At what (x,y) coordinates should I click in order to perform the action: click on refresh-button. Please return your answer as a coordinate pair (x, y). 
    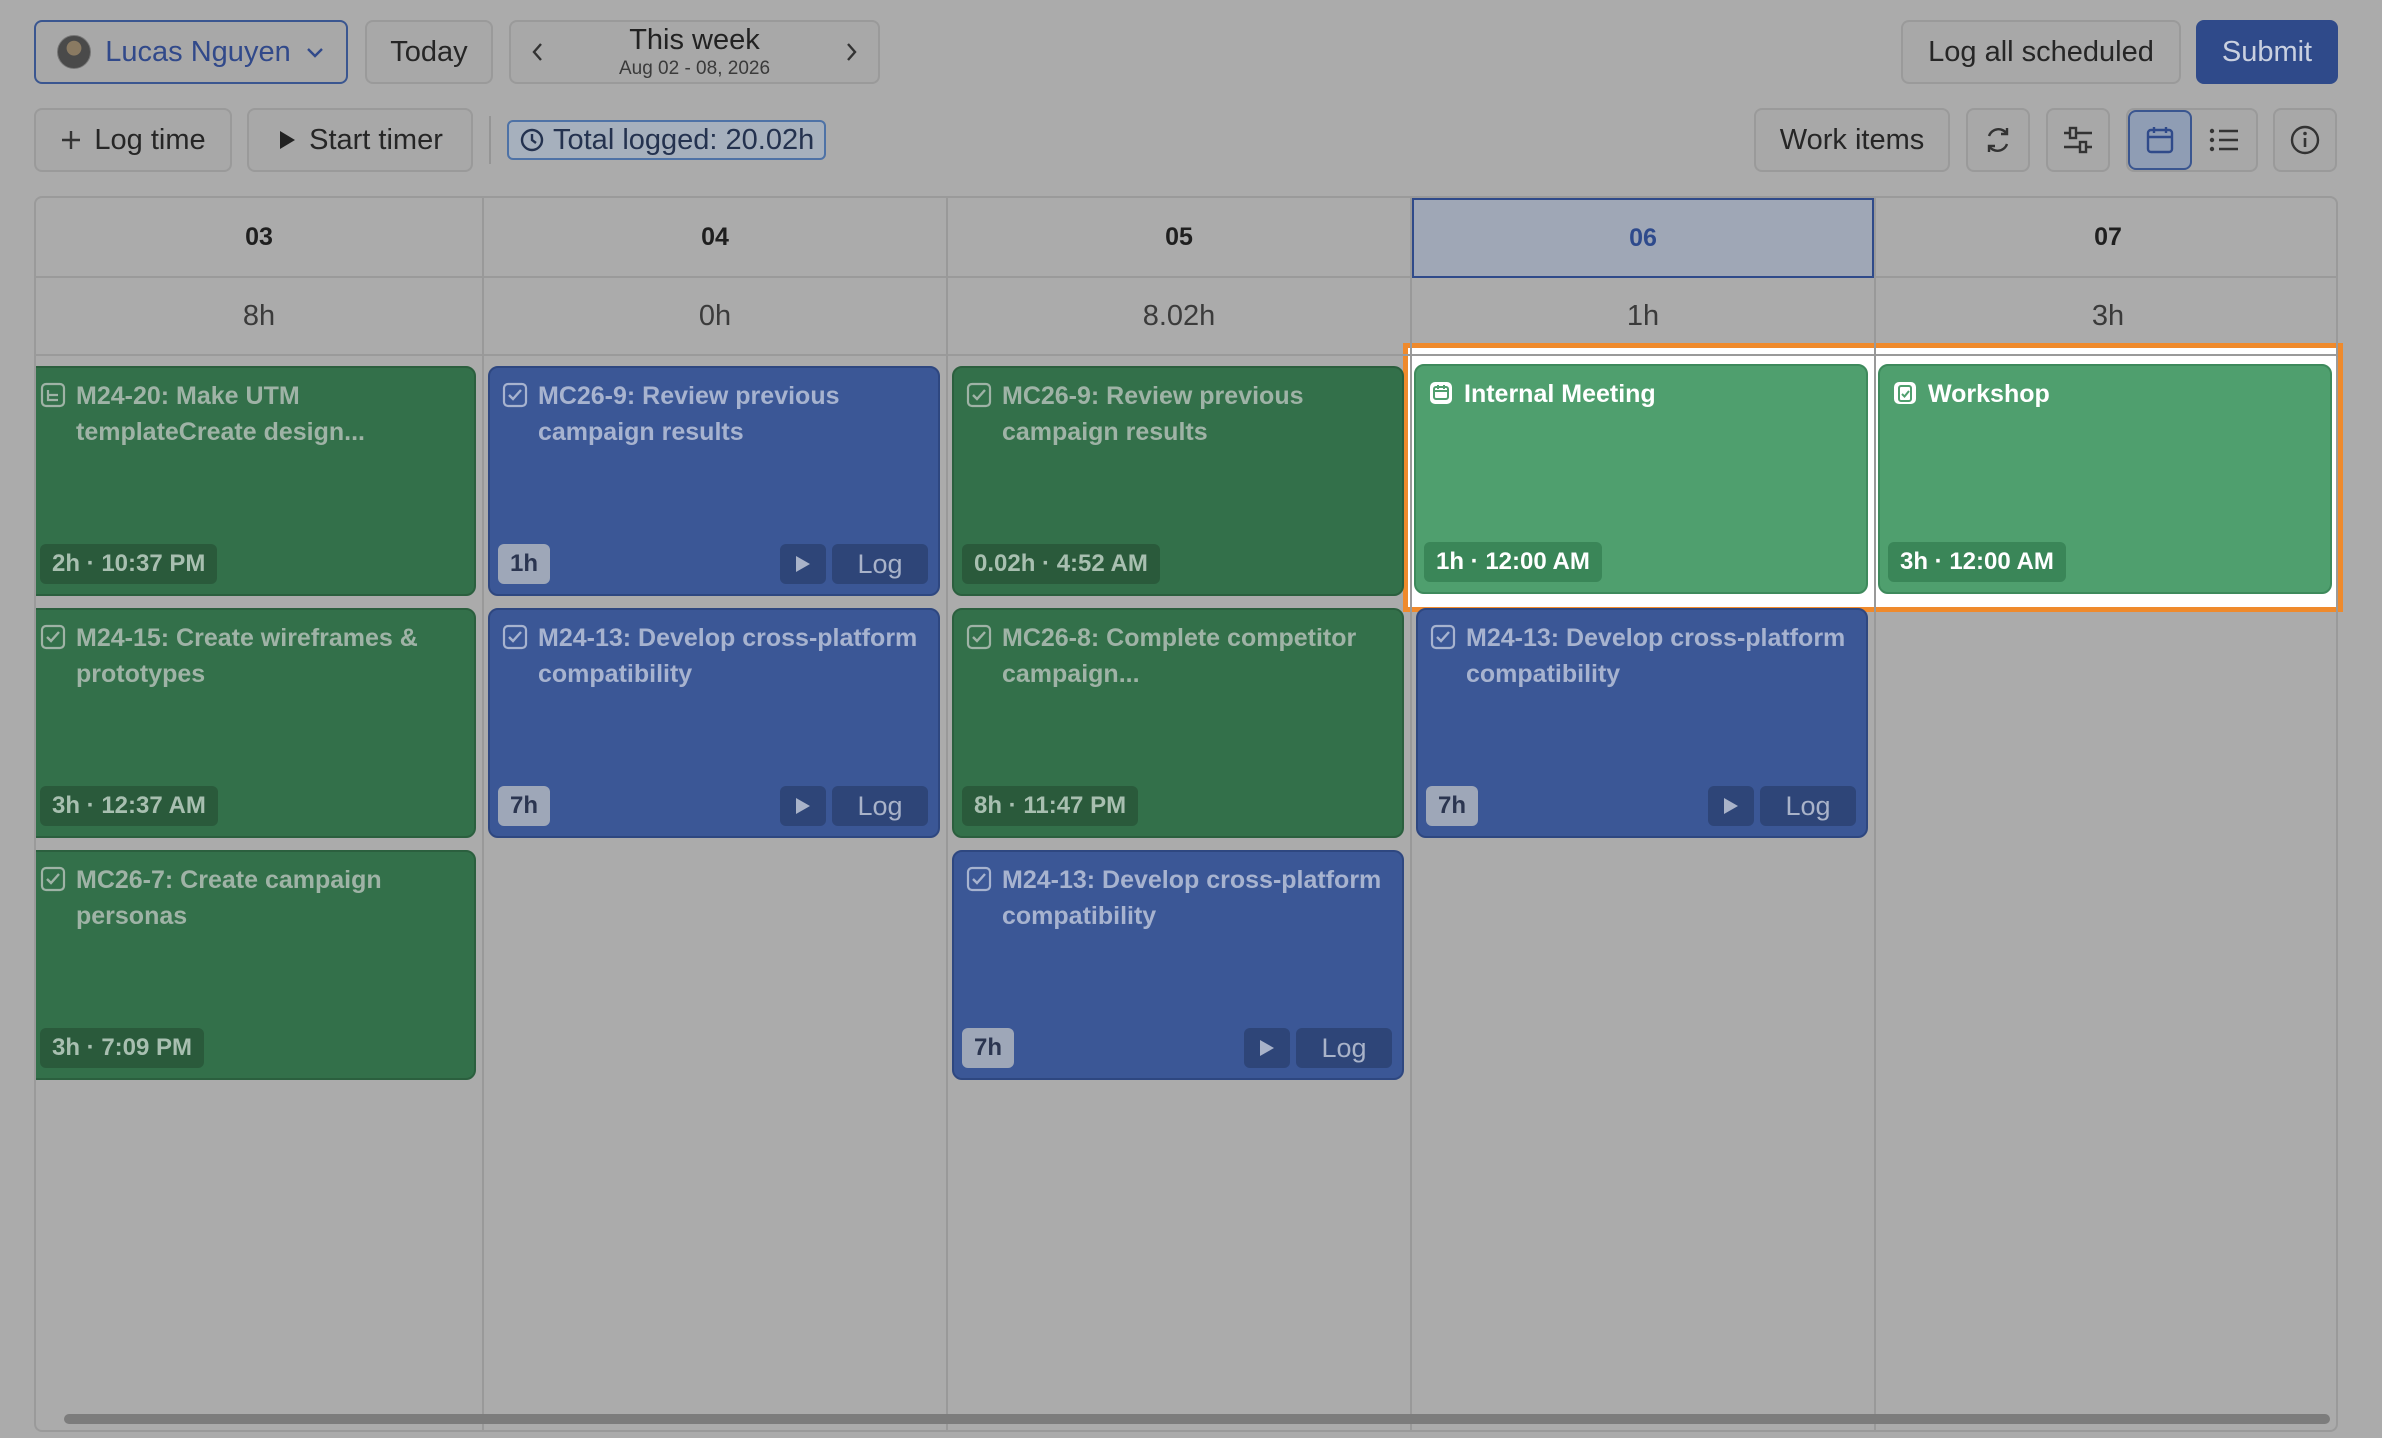
    Looking at the image, I should click on (1998, 140).